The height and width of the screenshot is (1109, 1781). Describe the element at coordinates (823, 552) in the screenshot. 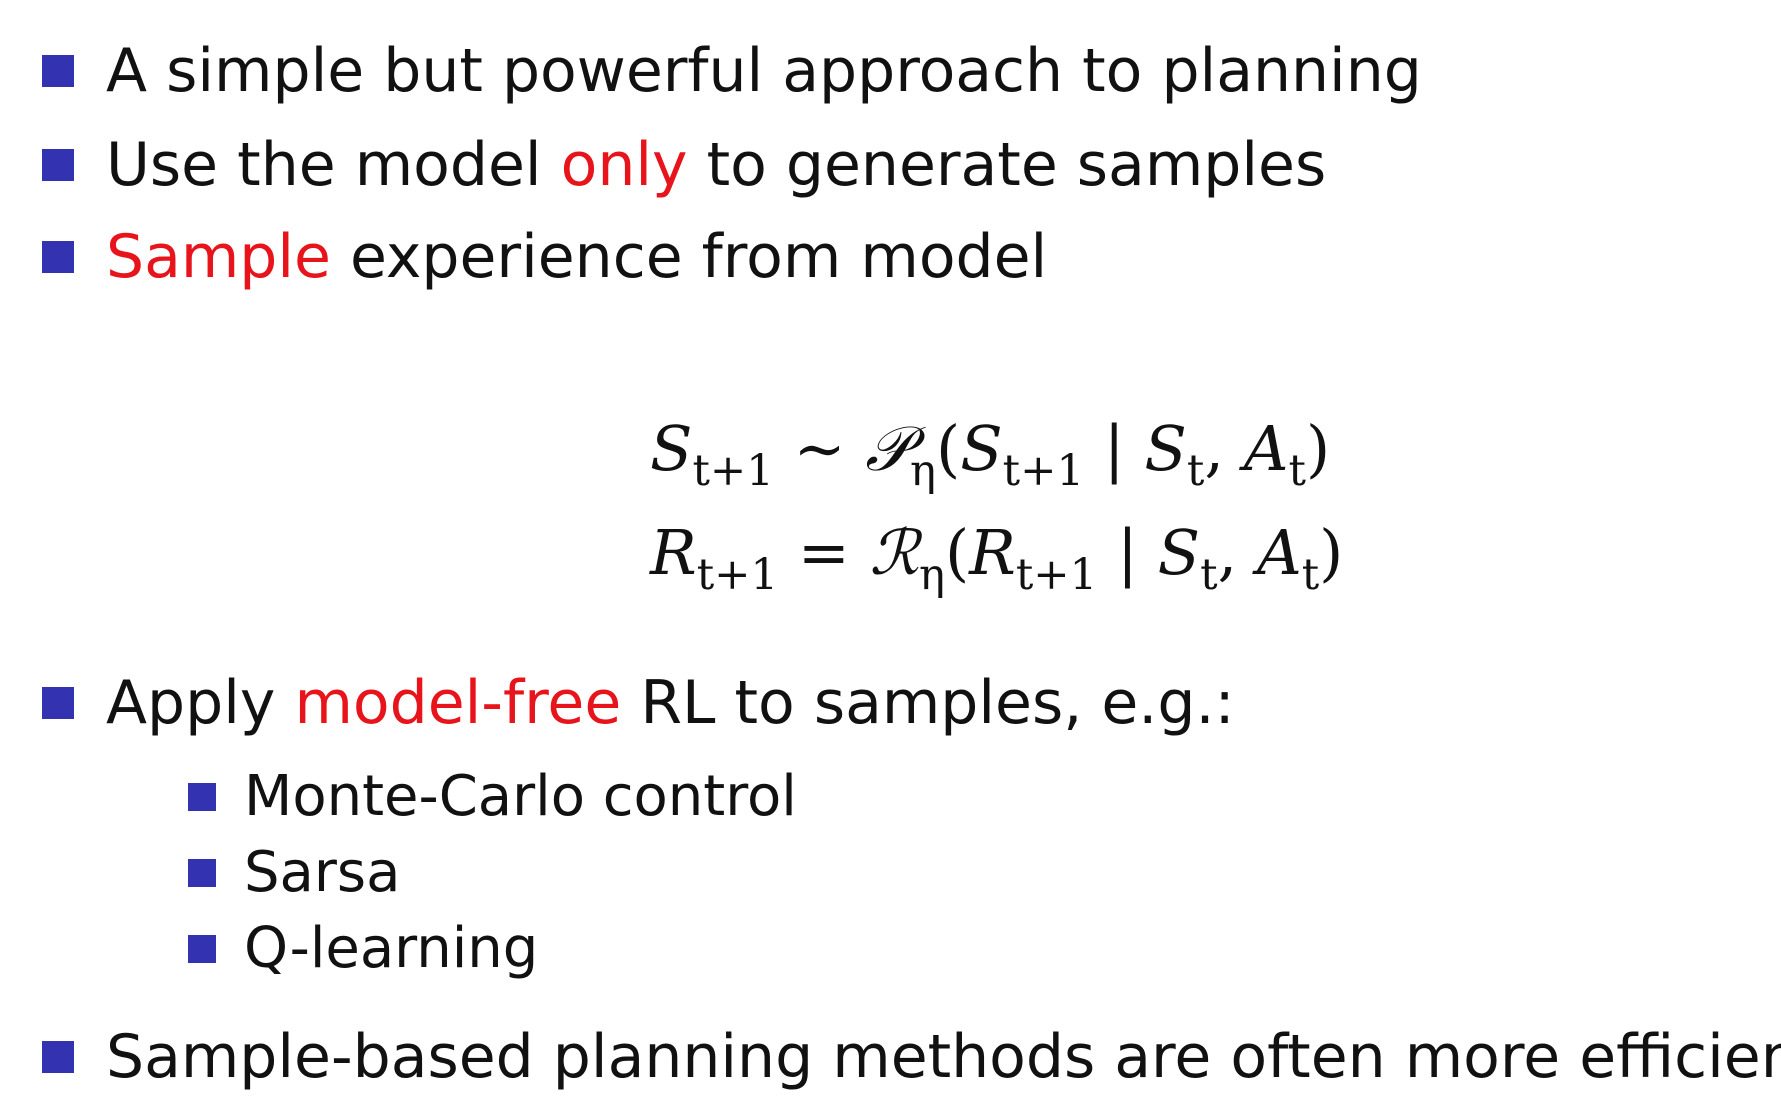

I see `math-relation: =` at that location.